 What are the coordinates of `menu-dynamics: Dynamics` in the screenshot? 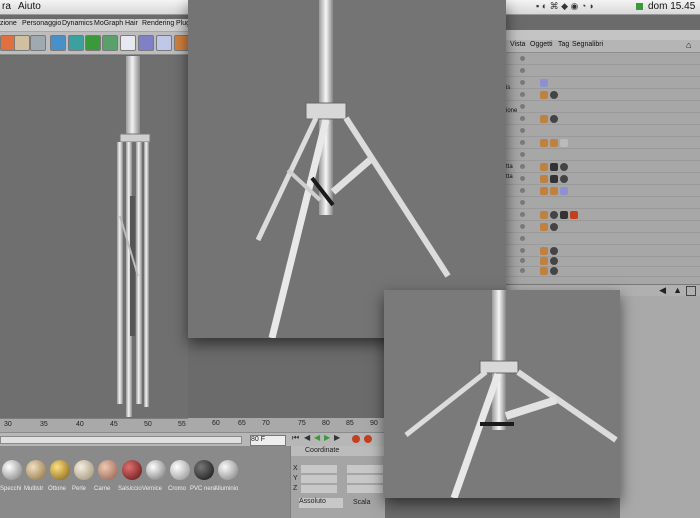 It's located at (77, 23).